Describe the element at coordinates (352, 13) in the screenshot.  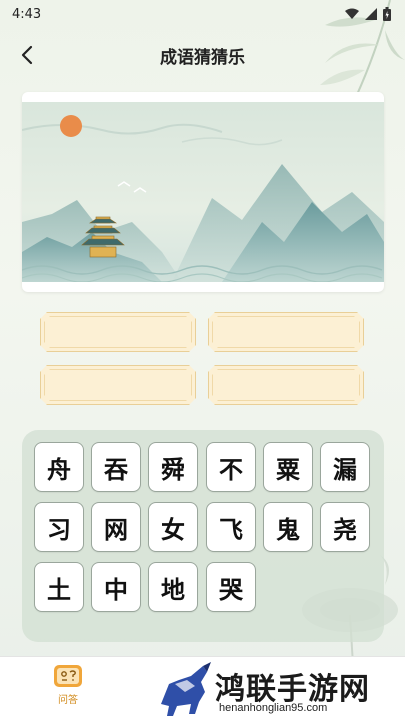
I see `wifi-icon` at that location.